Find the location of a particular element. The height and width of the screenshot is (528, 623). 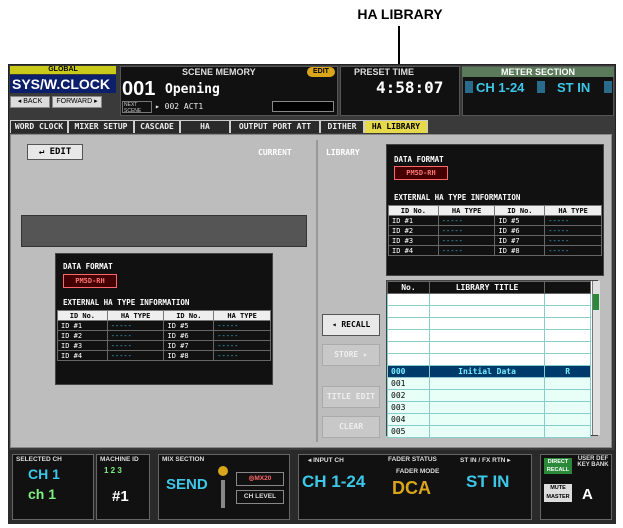

meter-left-arrow-icon is located at coordinates (469, 87).